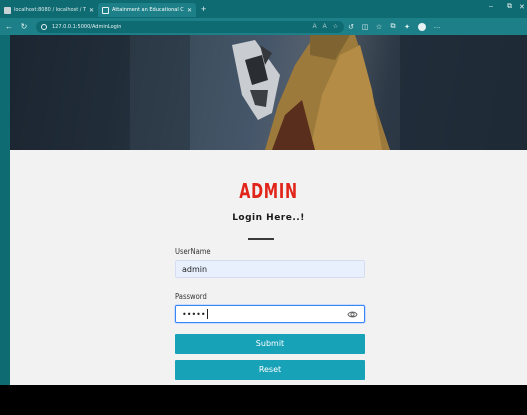 The height and width of the screenshot is (415, 527). What do you see at coordinates (44, 26) in the screenshot?
I see `site-info-icon` at bounding box center [44, 26].